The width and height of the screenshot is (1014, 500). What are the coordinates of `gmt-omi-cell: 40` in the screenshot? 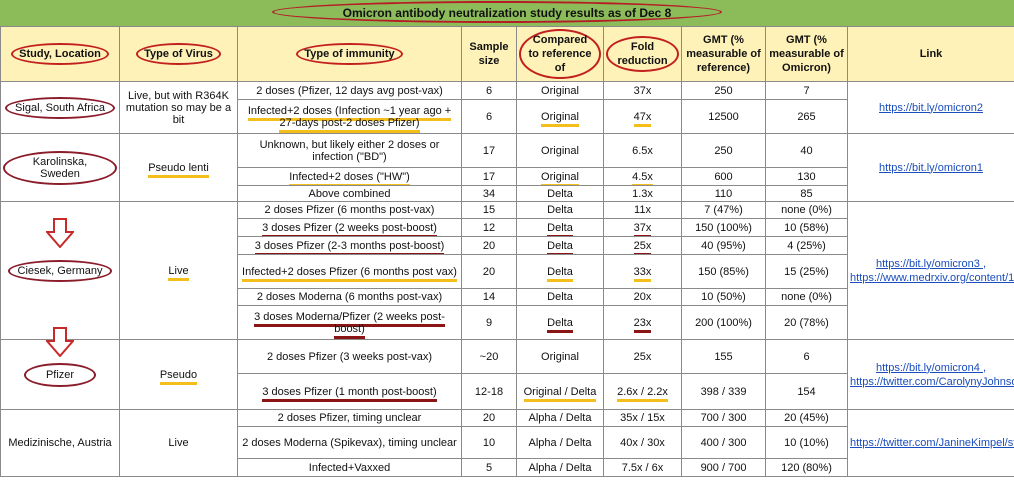 It's located at (806, 150).